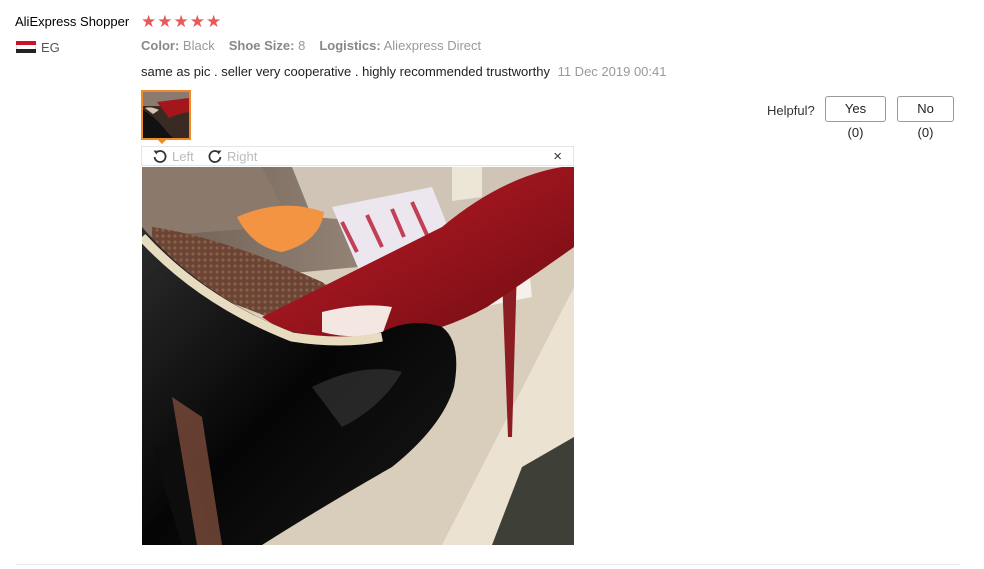 The image size is (984, 569). What do you see at coordinates (612, 71) in the screenshot?
I see `review-date: 11 Dec 2019 00:41` at bounding box center [612, 71].